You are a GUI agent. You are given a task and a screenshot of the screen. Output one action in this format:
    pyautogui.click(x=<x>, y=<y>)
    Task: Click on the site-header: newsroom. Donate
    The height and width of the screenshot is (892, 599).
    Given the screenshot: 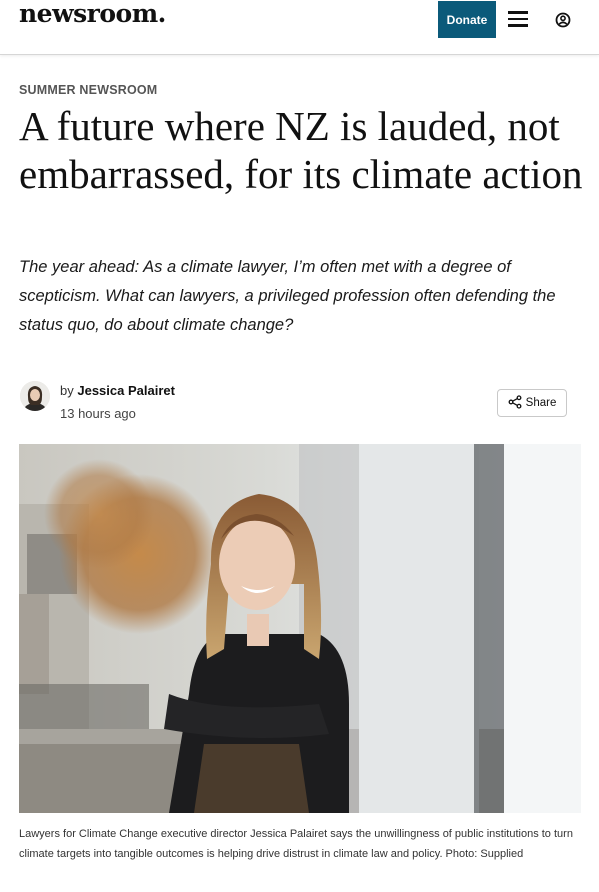 What is the action you would take?
    pyautogui.click(x=299, y=27)
    